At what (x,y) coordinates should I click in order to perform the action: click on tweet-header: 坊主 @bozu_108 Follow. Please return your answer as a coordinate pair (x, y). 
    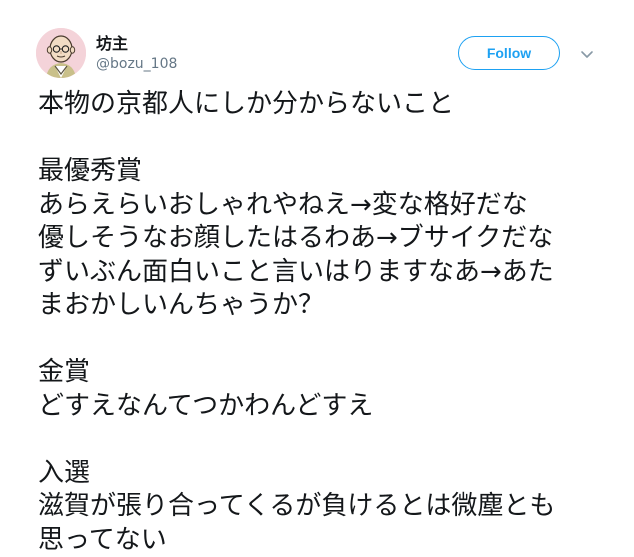
    Looking at the image, I should click on (321, 55).